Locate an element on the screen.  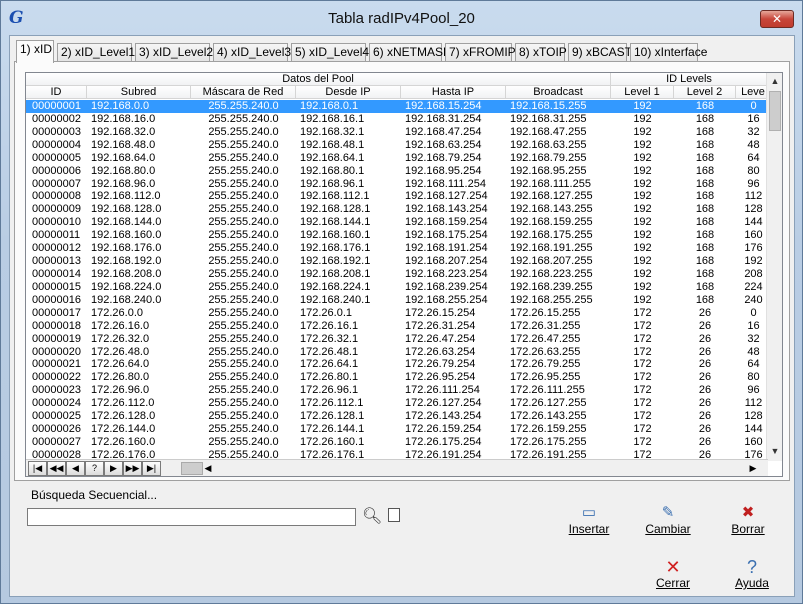
first-record-icon: |◀ is located at coordinates (37, 468).